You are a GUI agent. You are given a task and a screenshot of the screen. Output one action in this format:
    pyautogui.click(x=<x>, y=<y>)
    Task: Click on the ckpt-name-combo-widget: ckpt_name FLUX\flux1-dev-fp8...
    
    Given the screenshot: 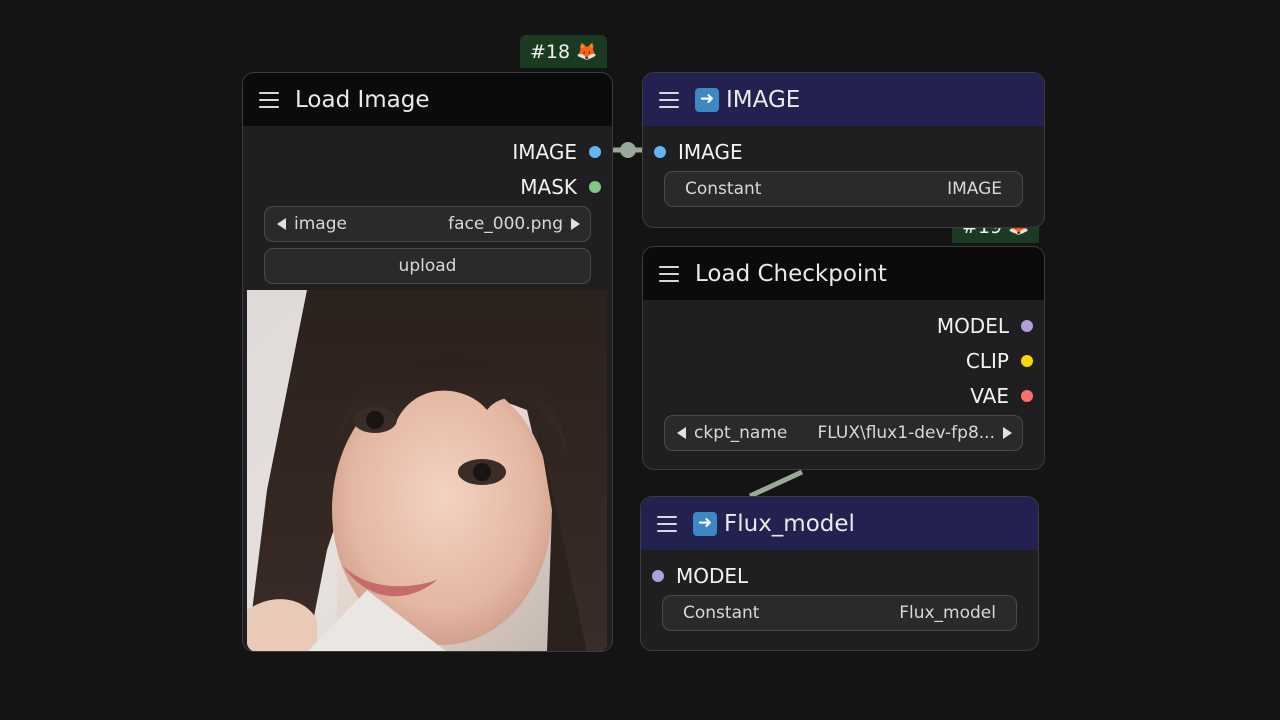 What is the action you would take?
    pyautogui.click(x=843, y=433)
    